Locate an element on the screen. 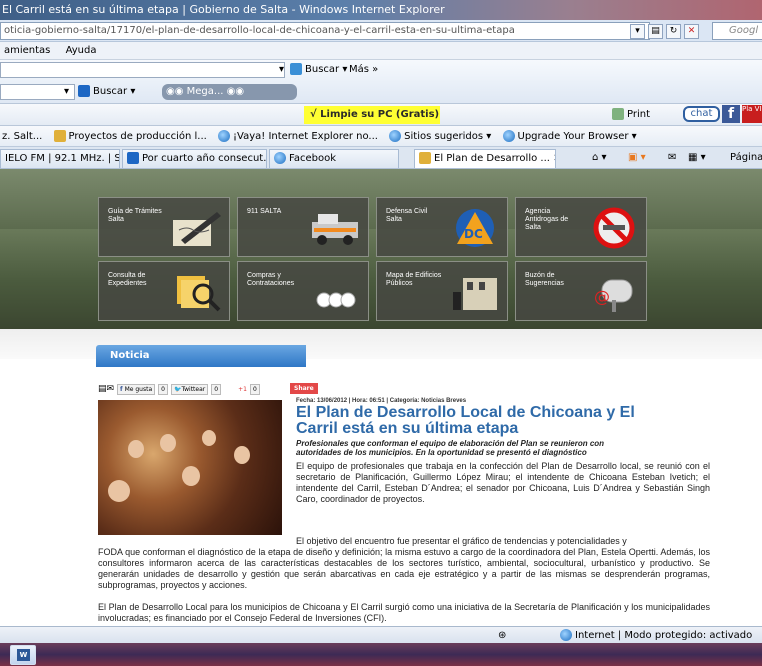  toolbar-search-field is located at coordinates (142, 70).